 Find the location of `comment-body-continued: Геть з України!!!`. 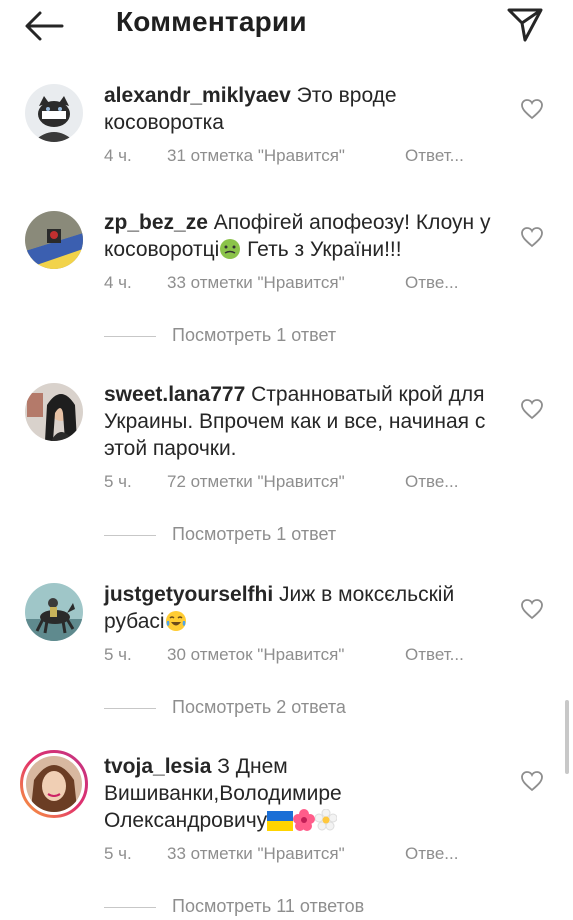

comment-body-continued: Геть з України!!! is located at coordinates (321, 249).